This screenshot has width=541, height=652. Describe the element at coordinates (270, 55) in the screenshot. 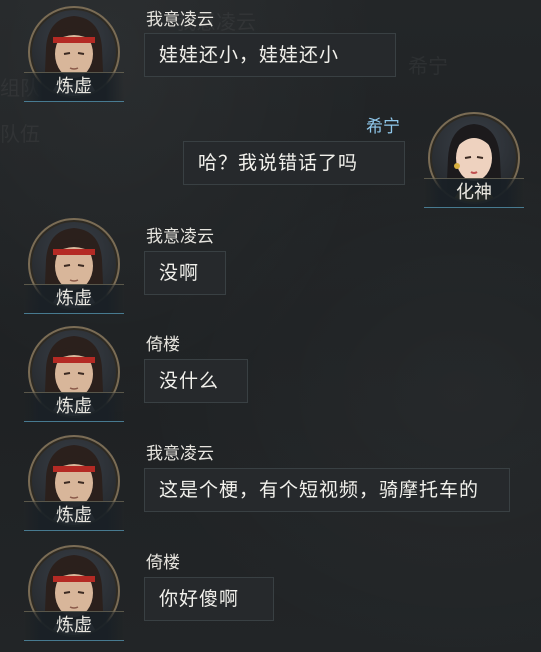

I see `message-bubble: 娃娃还小，娃娃还小` at that location.